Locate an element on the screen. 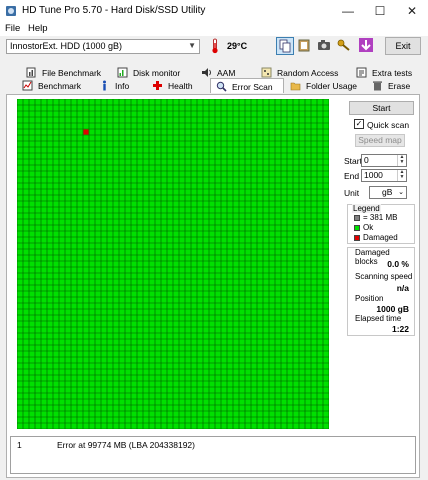 Image resolution: width=428 pixels, height=480 pixels. temperature-readout: 29°C is located at coordinates (237, 46).